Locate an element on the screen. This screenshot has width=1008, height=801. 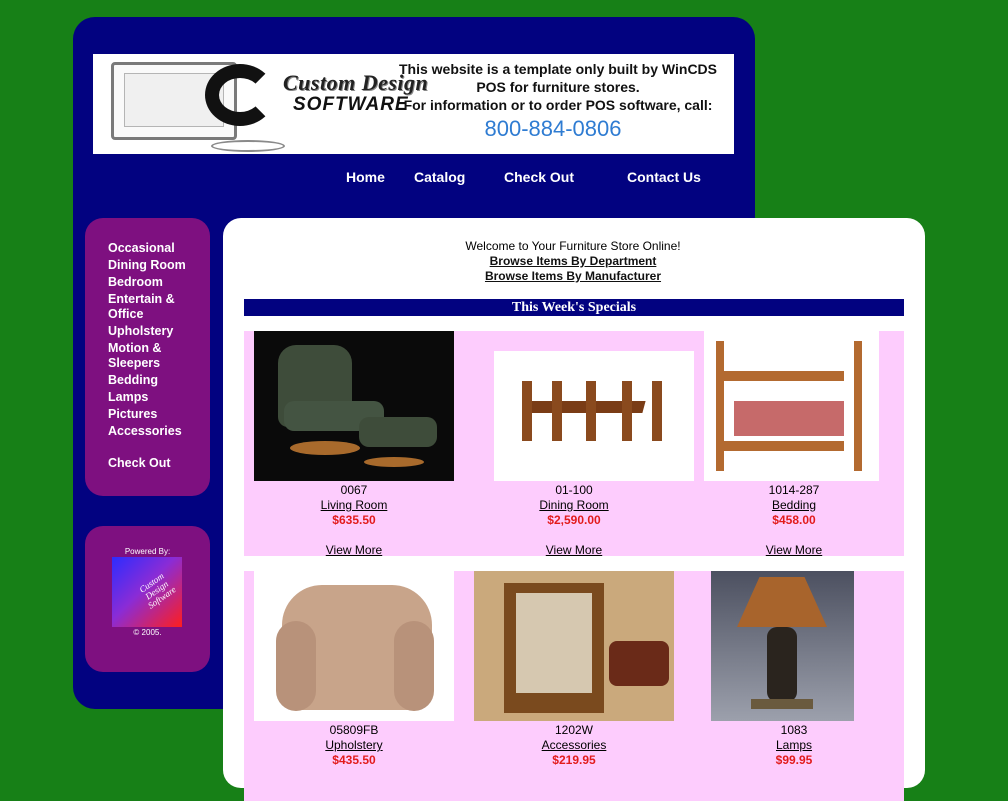
product-card: 0067 Living Room $635.50 View More is located at coordinates (354, 444).